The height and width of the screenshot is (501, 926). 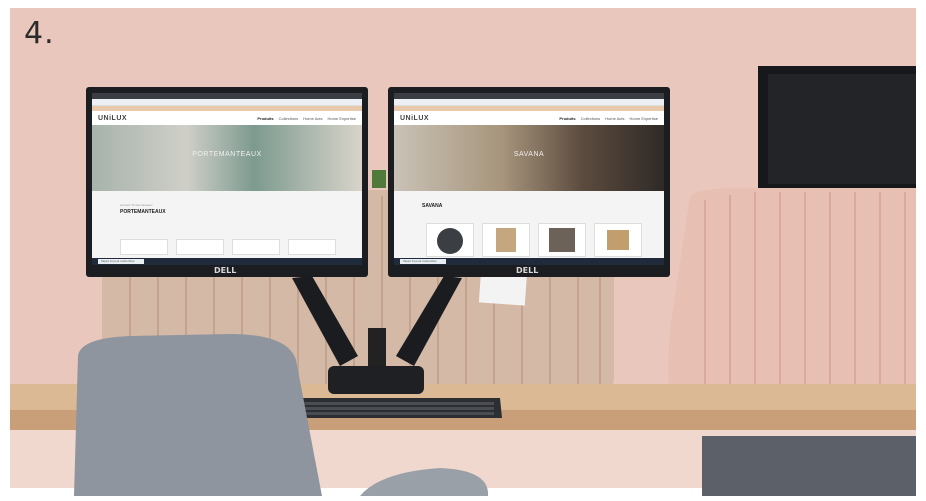 What do you see at coordinates (376, 380) in the screenshot?
I see `arm-base` at bounding box center [376, 380].